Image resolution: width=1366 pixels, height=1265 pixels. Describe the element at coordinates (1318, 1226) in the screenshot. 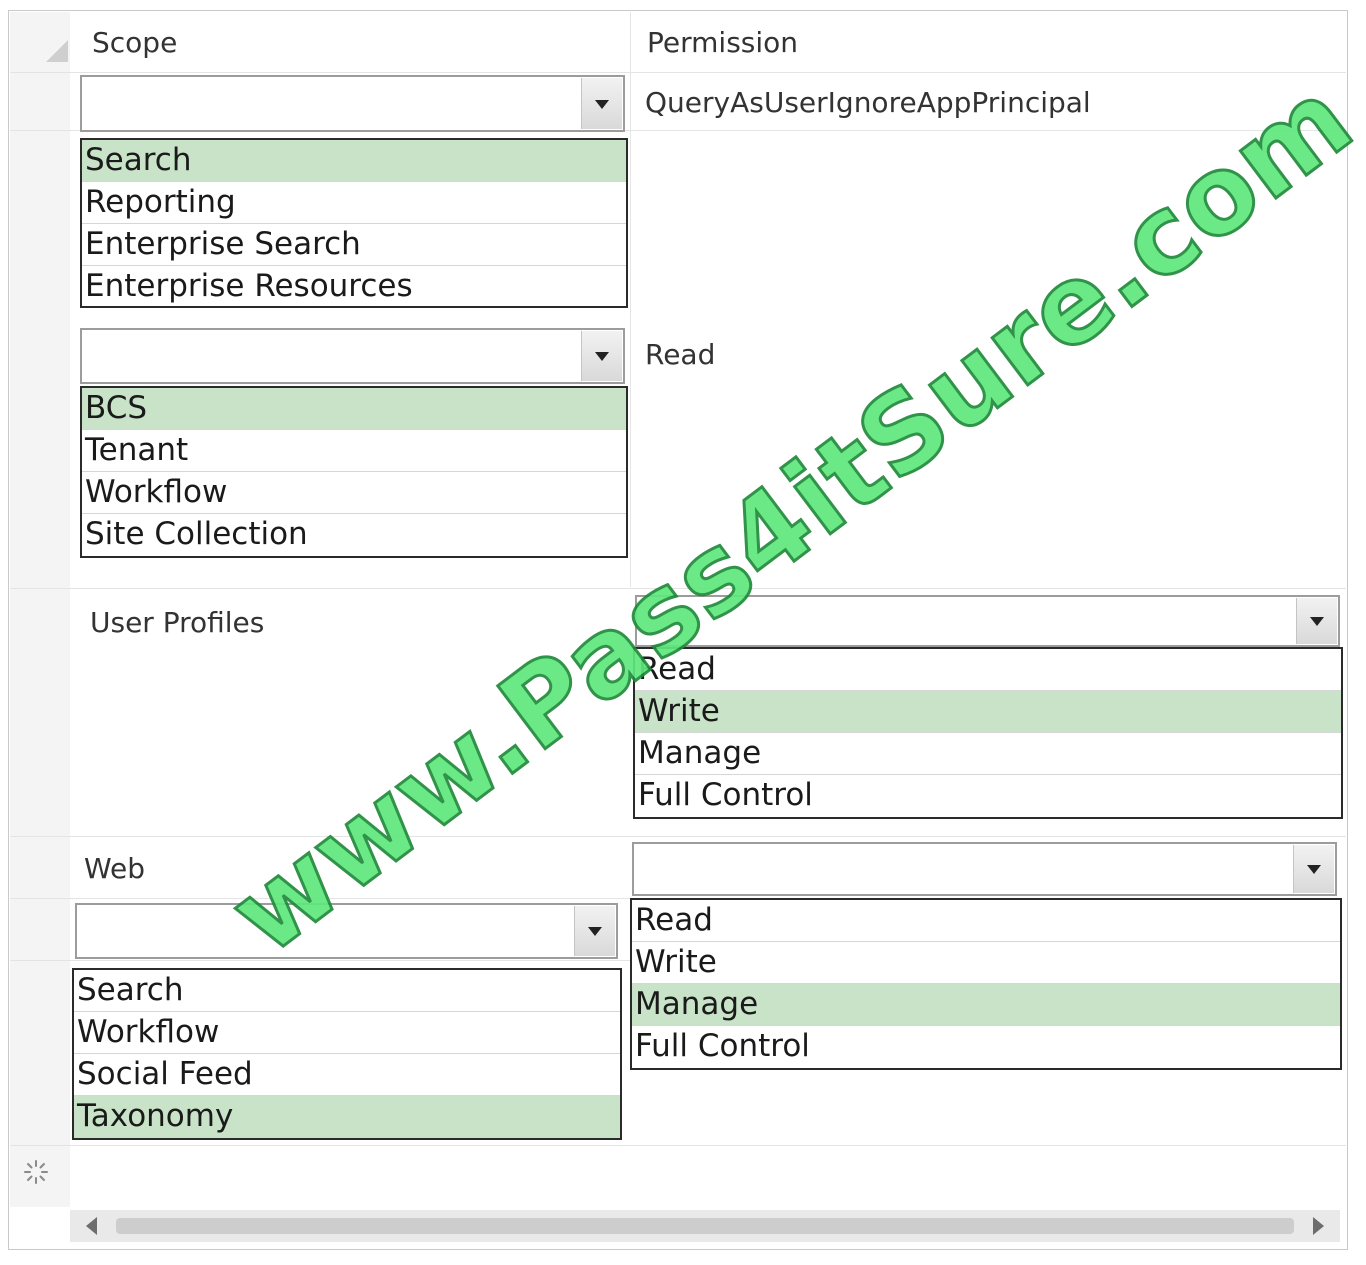

I see `scroll-right-icon` at that location.